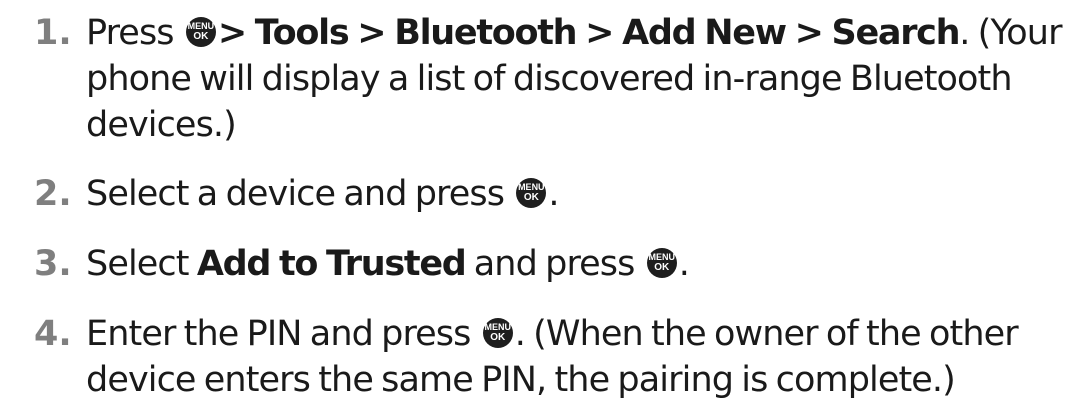 This screenshot has width=1075, height=417. I want to click on step-number: 1., so click(53, 33).